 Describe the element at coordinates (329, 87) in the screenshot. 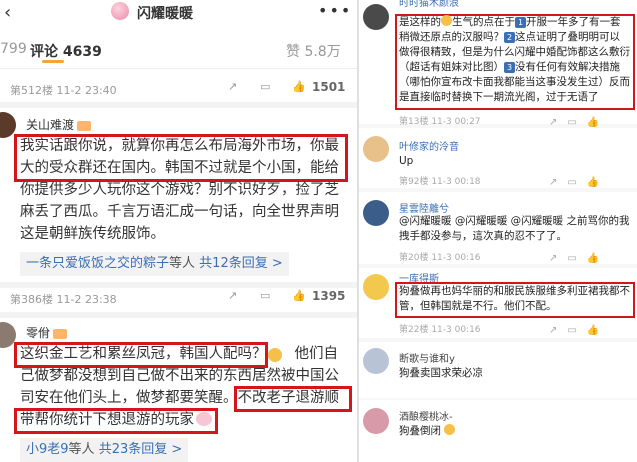

I see `like-count: 1501` at that location.